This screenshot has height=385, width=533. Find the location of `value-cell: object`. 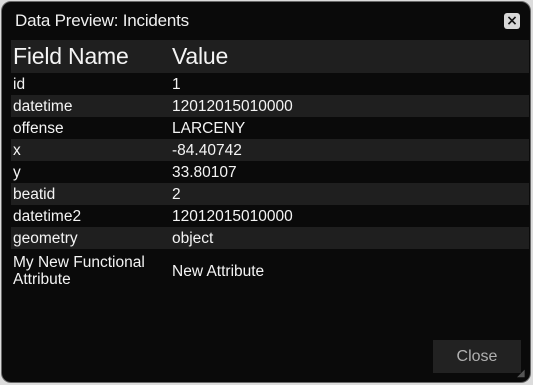

value-cell: object is located at coordinates (193, 238).